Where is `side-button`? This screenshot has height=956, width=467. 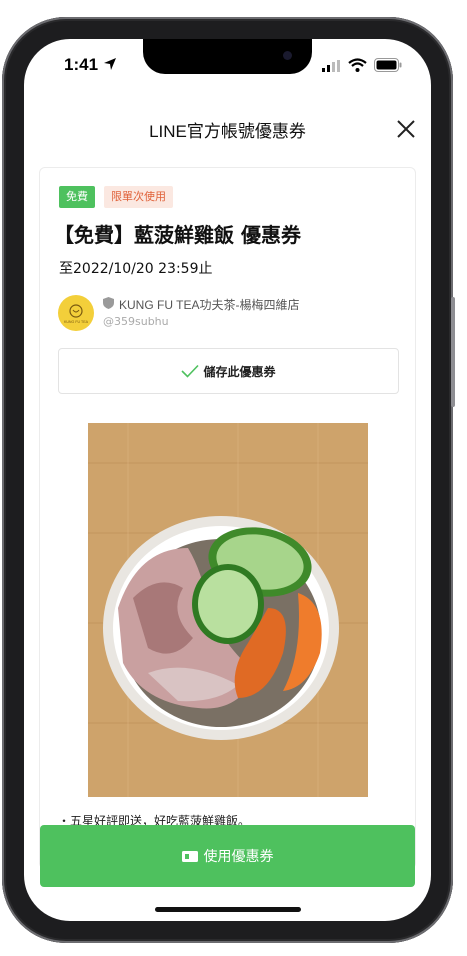 side-button is located at coordinates (453, 352).